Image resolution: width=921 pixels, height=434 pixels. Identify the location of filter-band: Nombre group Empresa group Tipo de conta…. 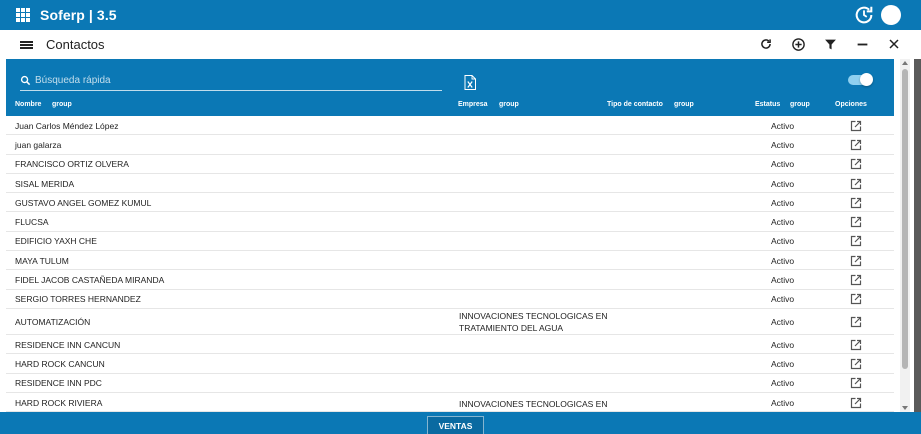
(450, 87).